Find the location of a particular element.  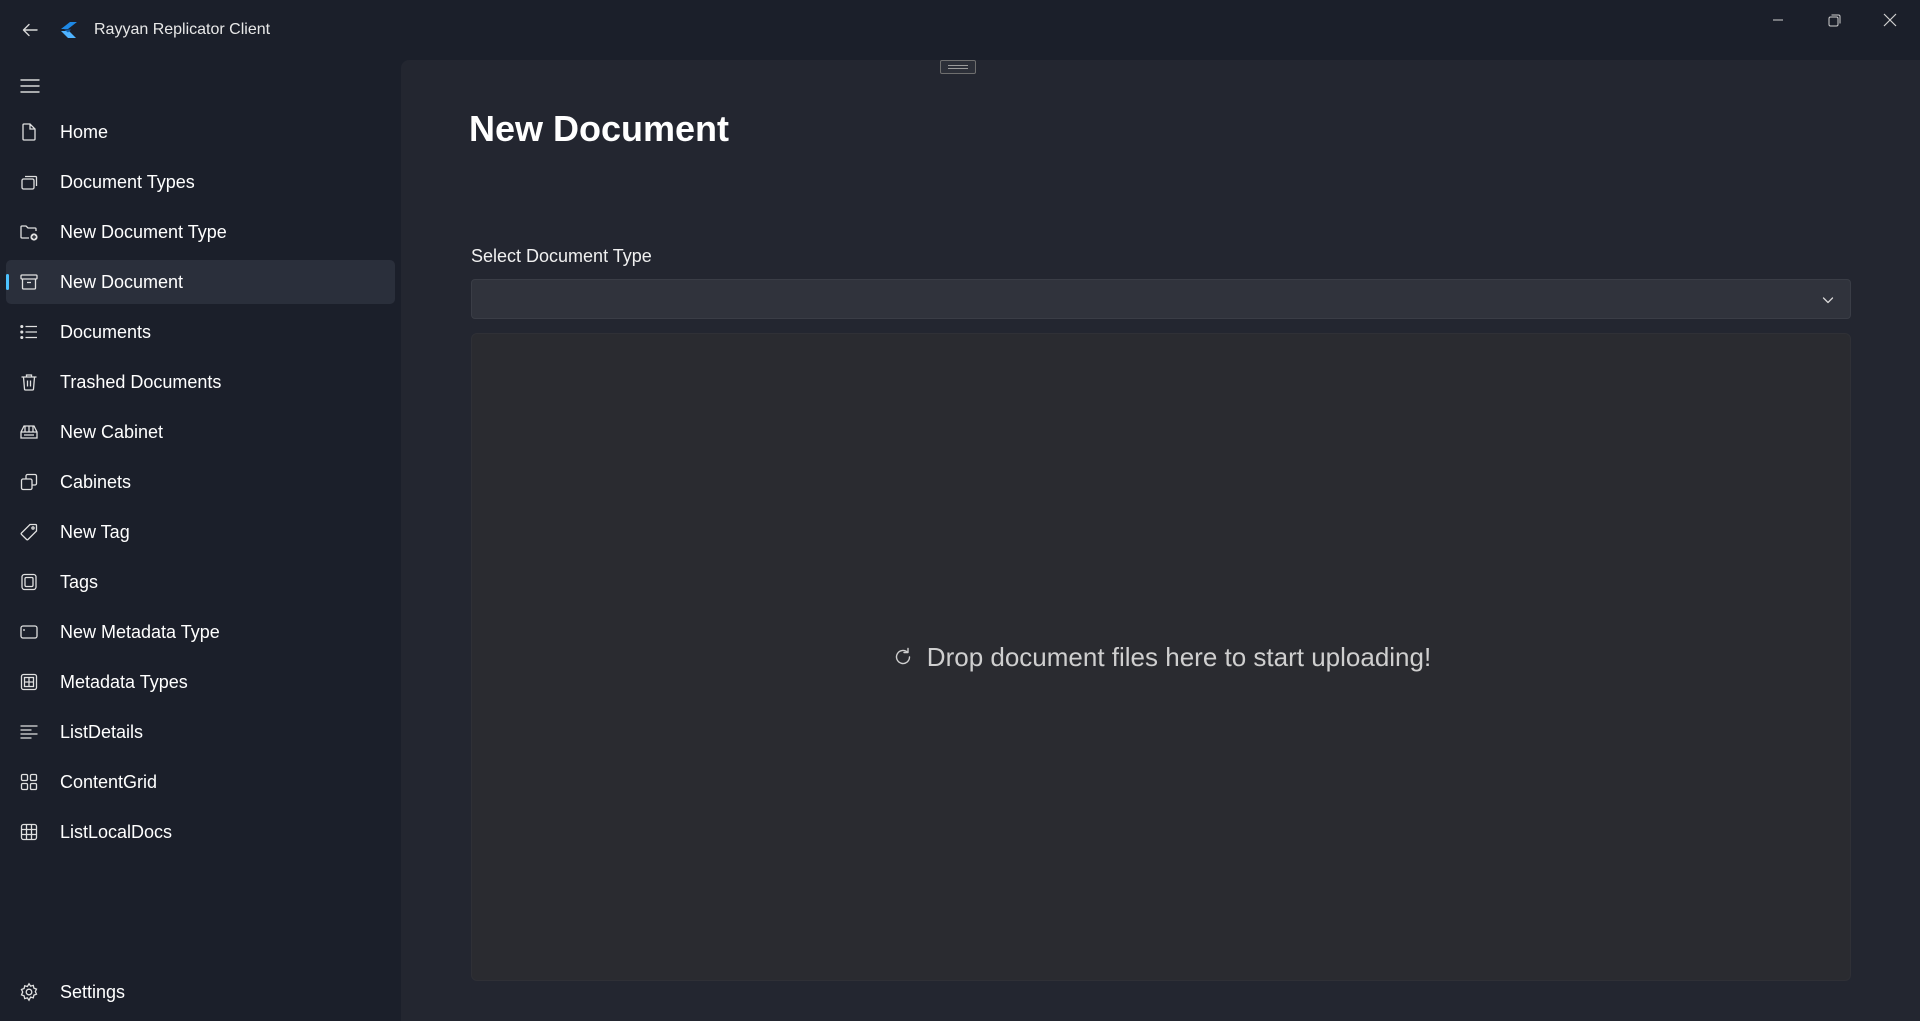

restore-button is located at coordinates (1834, 20).